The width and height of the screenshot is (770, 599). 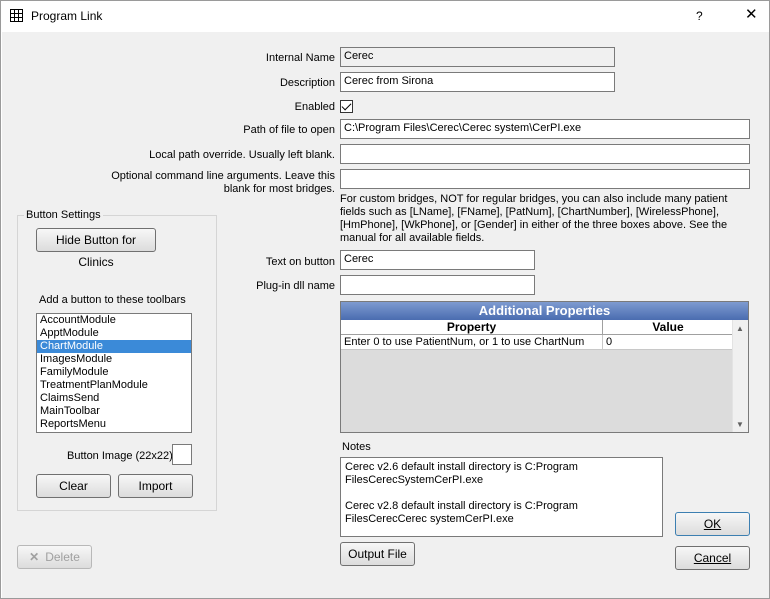 I want to click on path-override-field, so click(x=545, y=154).